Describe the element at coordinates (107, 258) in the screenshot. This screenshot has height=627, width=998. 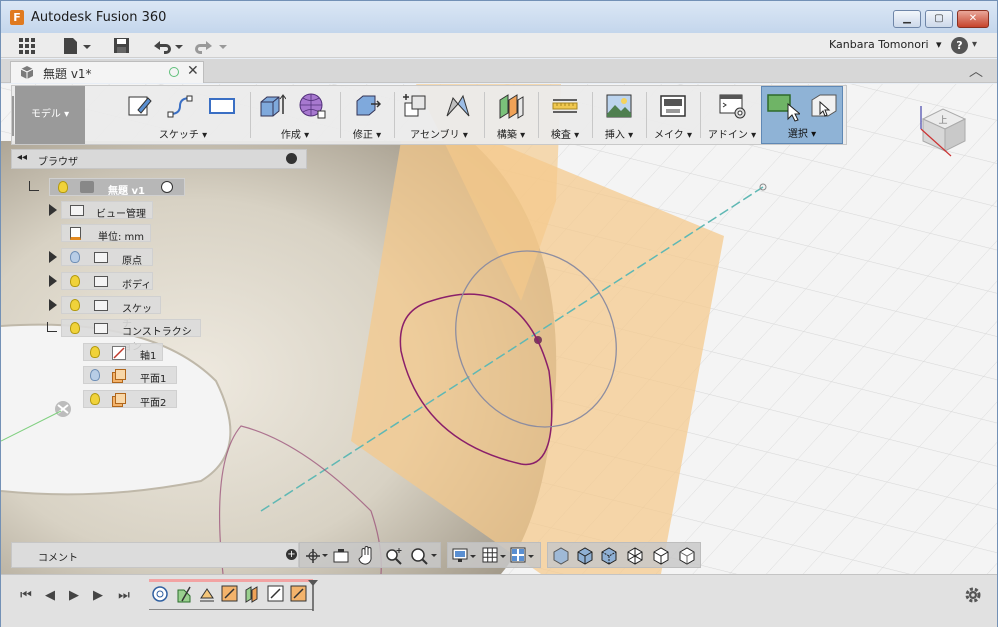
I see `tree-item-origin: 原点` at that location.